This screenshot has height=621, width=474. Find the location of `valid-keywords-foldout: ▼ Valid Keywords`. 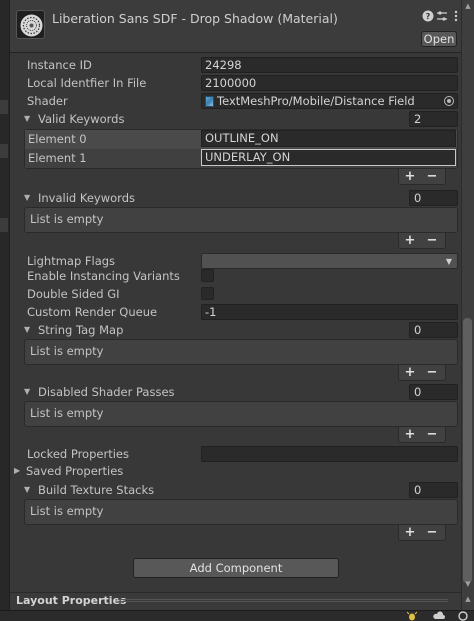

valid-keywords-foldout: ▼ Valid Keywords is located at coordinates (74, 119).